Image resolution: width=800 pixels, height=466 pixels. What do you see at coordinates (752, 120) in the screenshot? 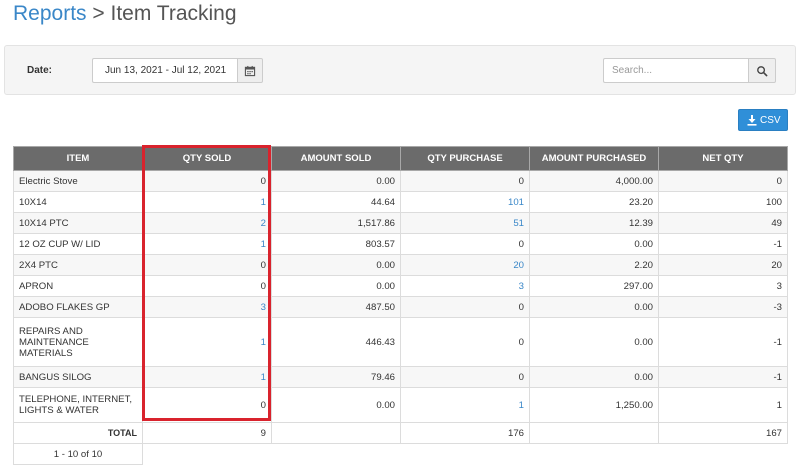
I see `download-icon` at bounding box center [752, 120].